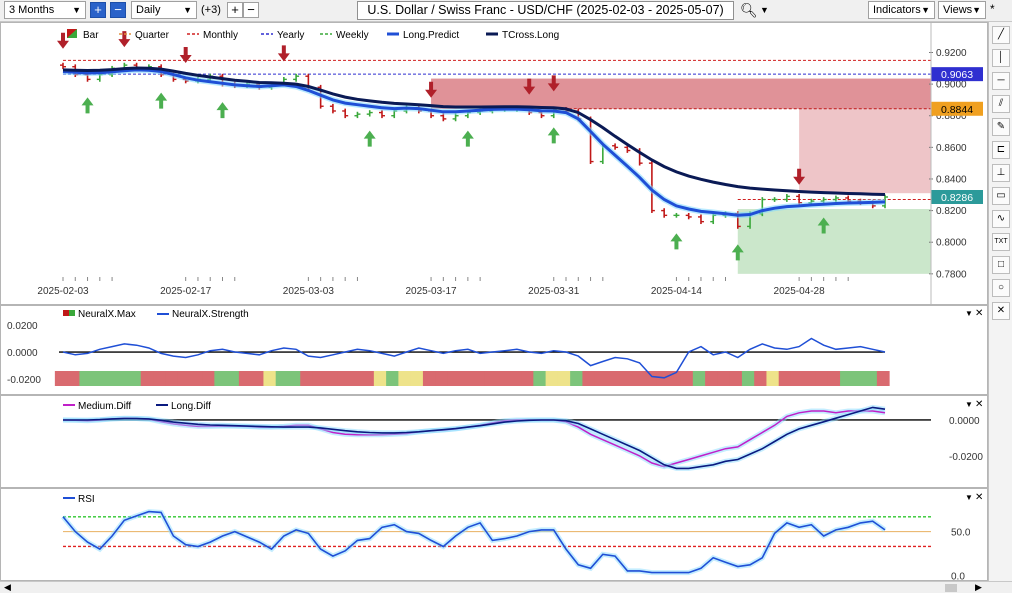 The image size is (1012, 593). What do you see at coordinates (164, 10) in the screenshot?
I see `interval-select: Daily ▼` at bounding box center [164, 10].